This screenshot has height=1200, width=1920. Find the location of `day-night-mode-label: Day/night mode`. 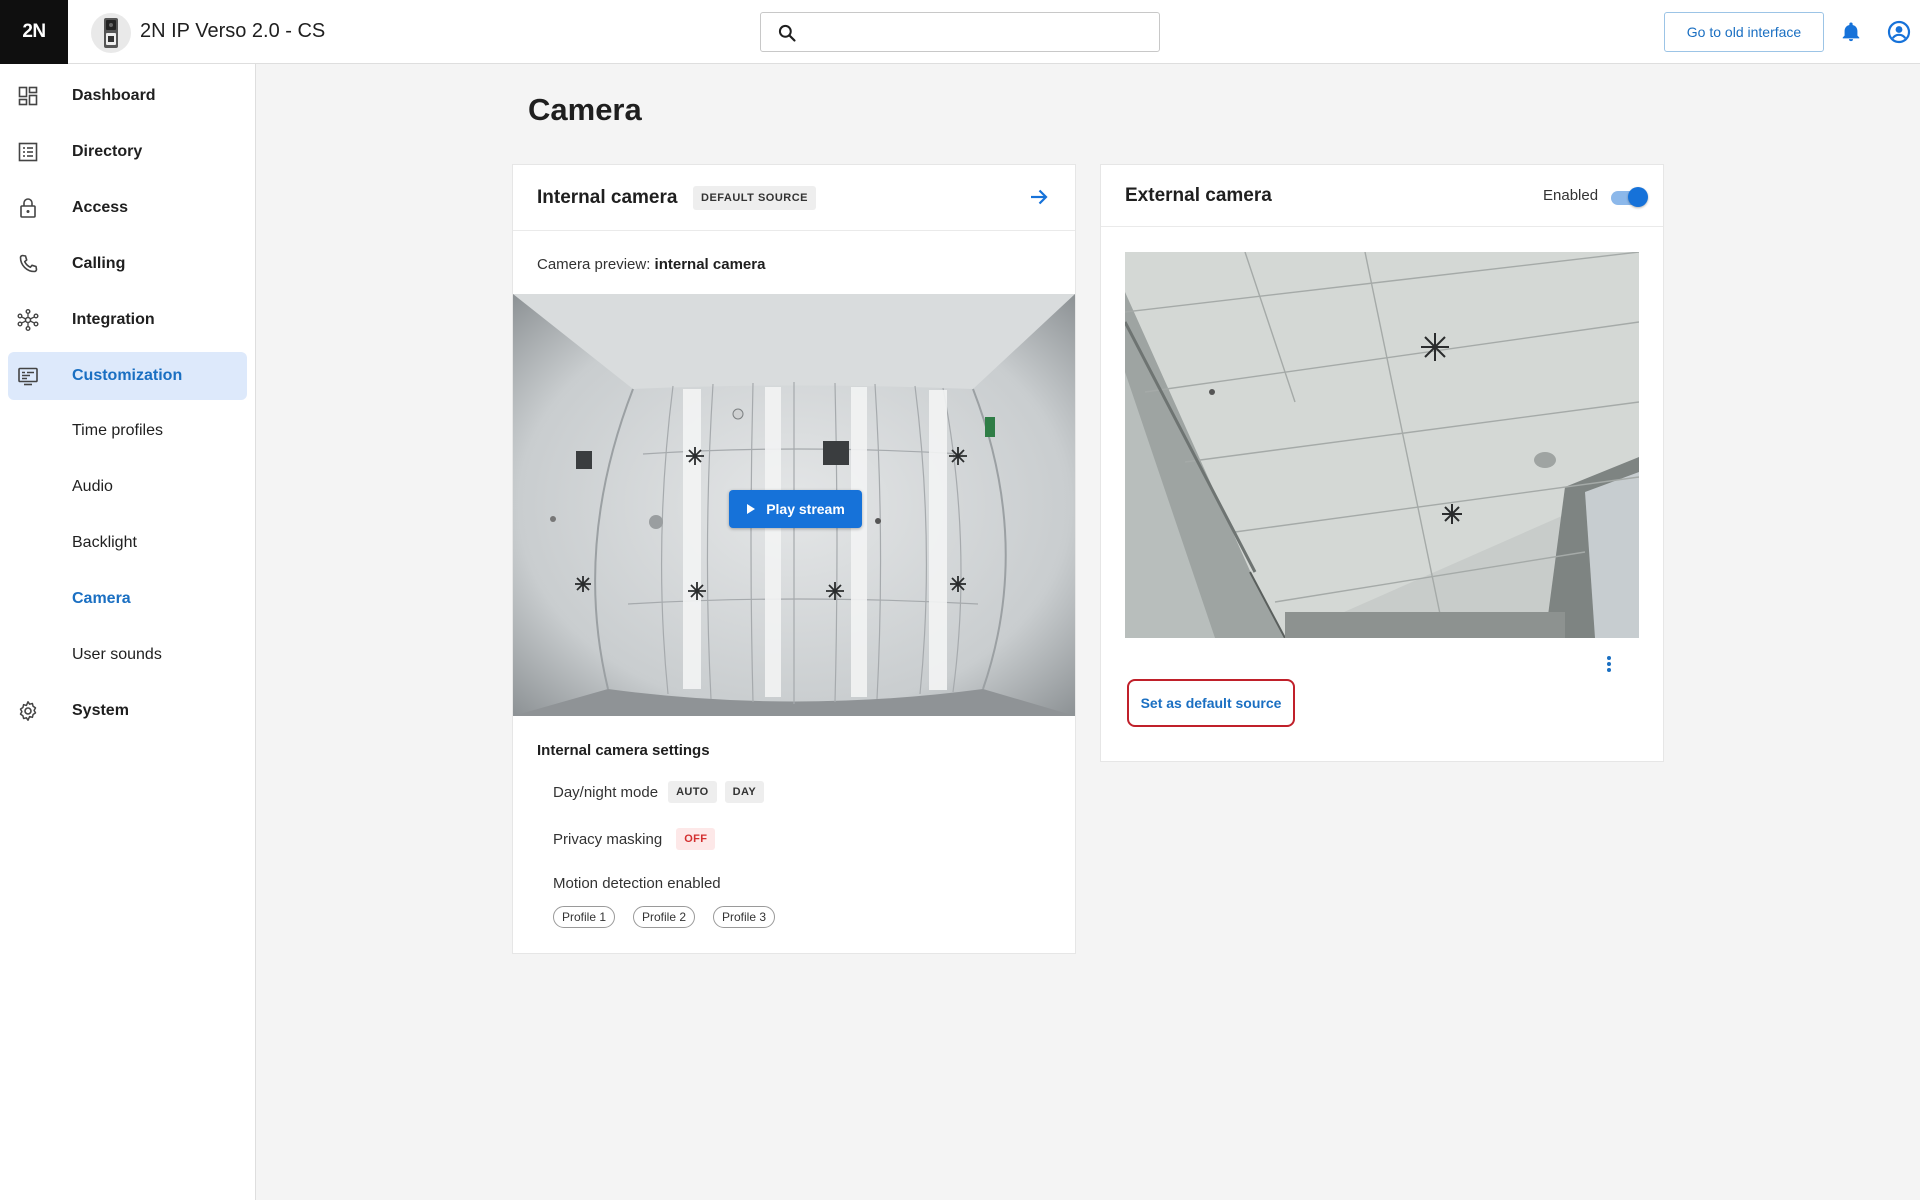

day-night-mode-label: Day/night mode is located at coordinates (606, 792).